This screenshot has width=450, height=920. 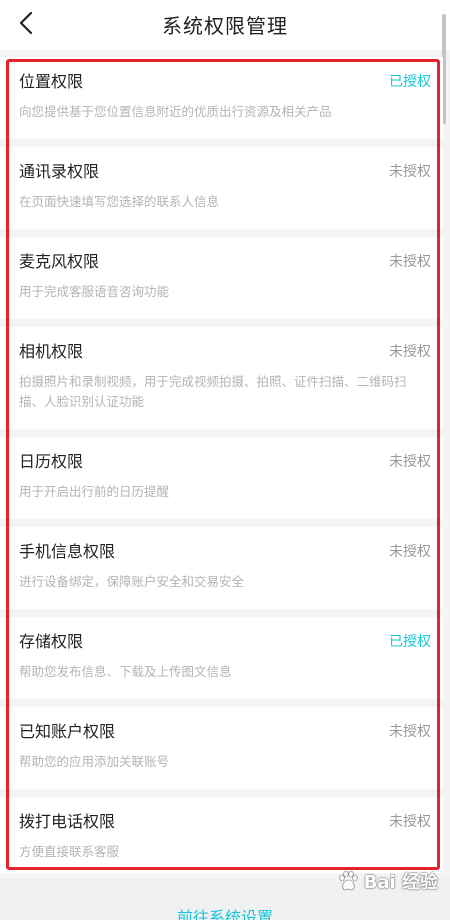 What do you see at coordinates (51, 641) in the screenshot?
I see `permission-title: 存储权限` at bounding box center [51, 641].